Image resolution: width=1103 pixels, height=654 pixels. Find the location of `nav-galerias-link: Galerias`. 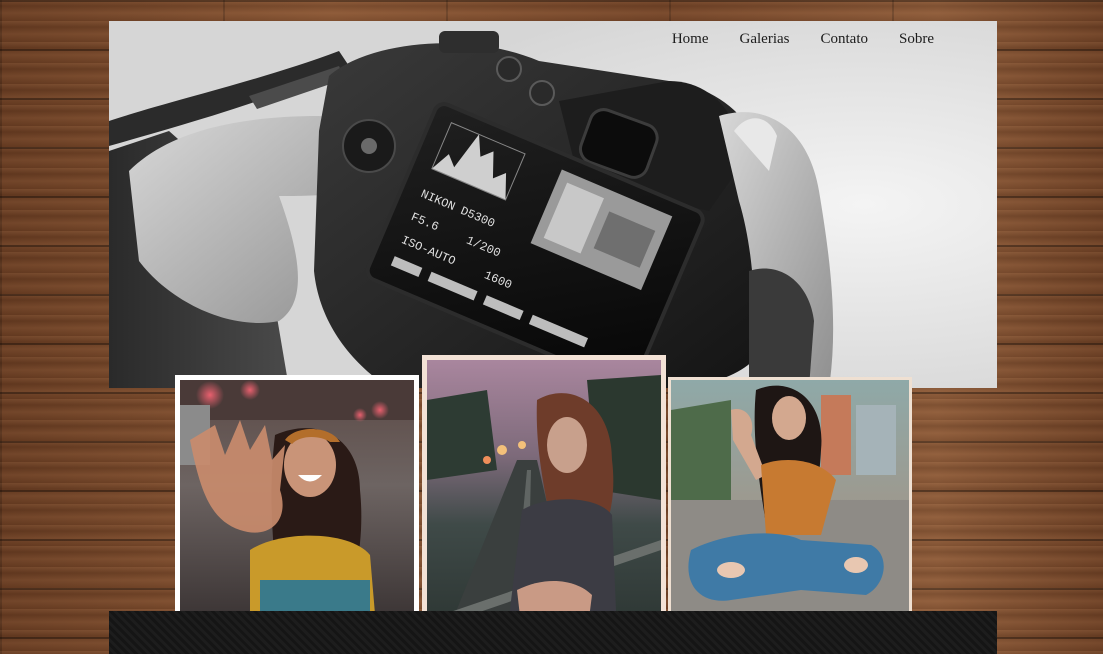

nav-galerias-link: Galerias is located at coordinates (765, 39).